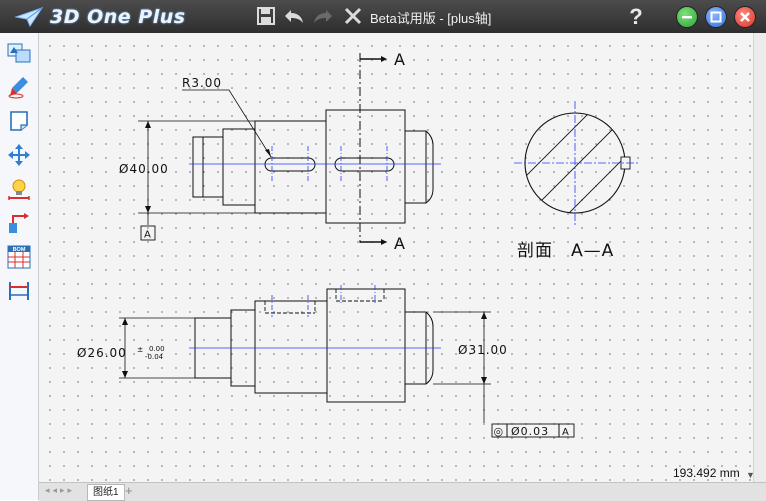 The image size is (766, 501). I want to click on sheet-icon, so click(19, 121).